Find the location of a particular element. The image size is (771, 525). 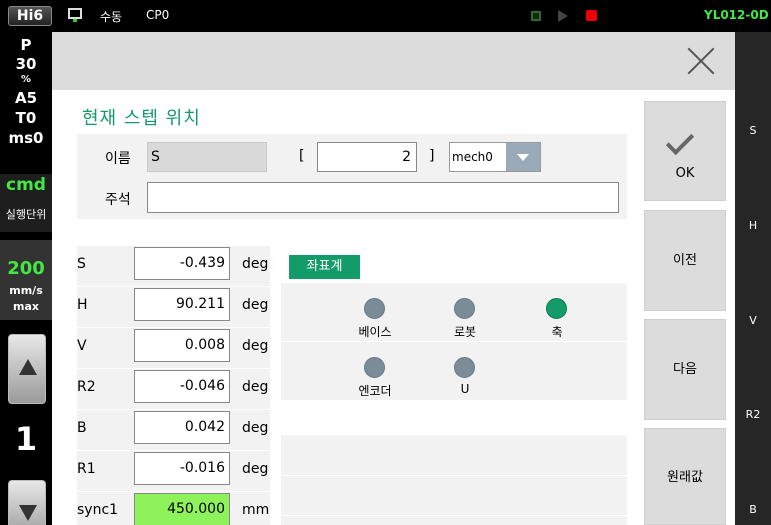

coord-option-label: 베이스 is located at coordinates (375, 332).